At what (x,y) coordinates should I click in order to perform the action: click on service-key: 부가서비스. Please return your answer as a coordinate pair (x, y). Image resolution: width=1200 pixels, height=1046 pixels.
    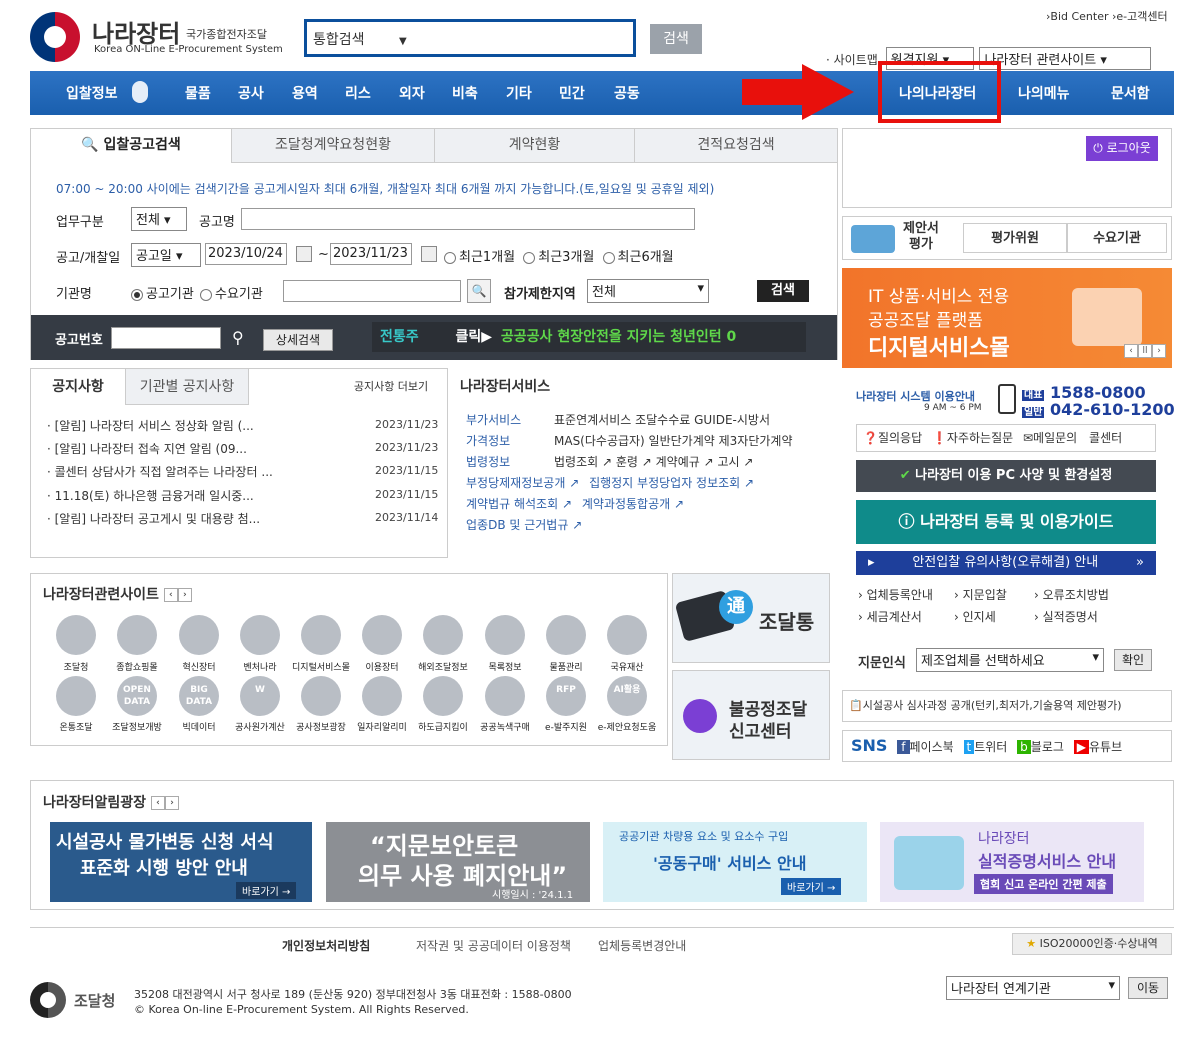
    Looking at the image, I should click on (510, 419).